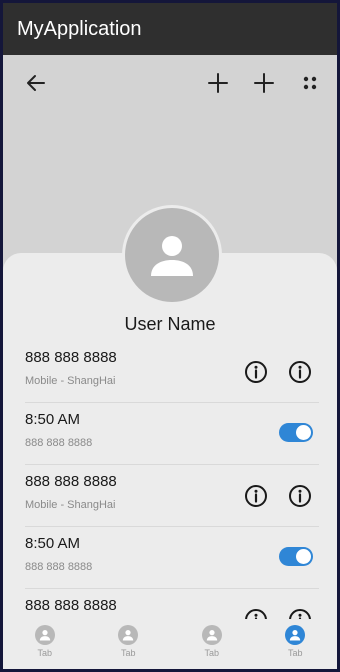 The width and height of the screenshot is (340, 672). I want to click on tab-4: Tab, so click(296, 644).